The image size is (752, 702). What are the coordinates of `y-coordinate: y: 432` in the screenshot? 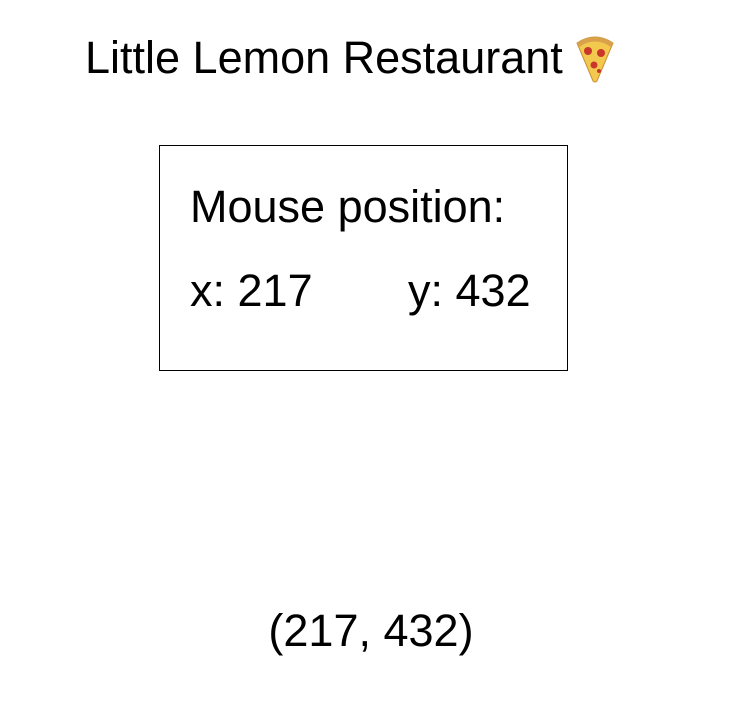 It's located at (469, 291).